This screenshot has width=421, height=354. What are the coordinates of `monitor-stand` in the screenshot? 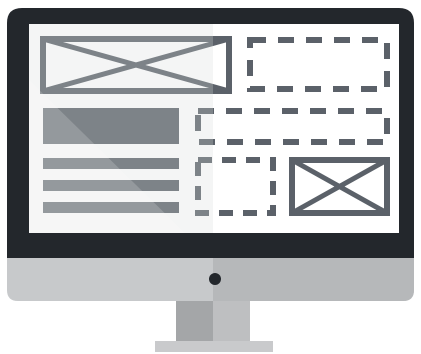 It's located at (214, 326).